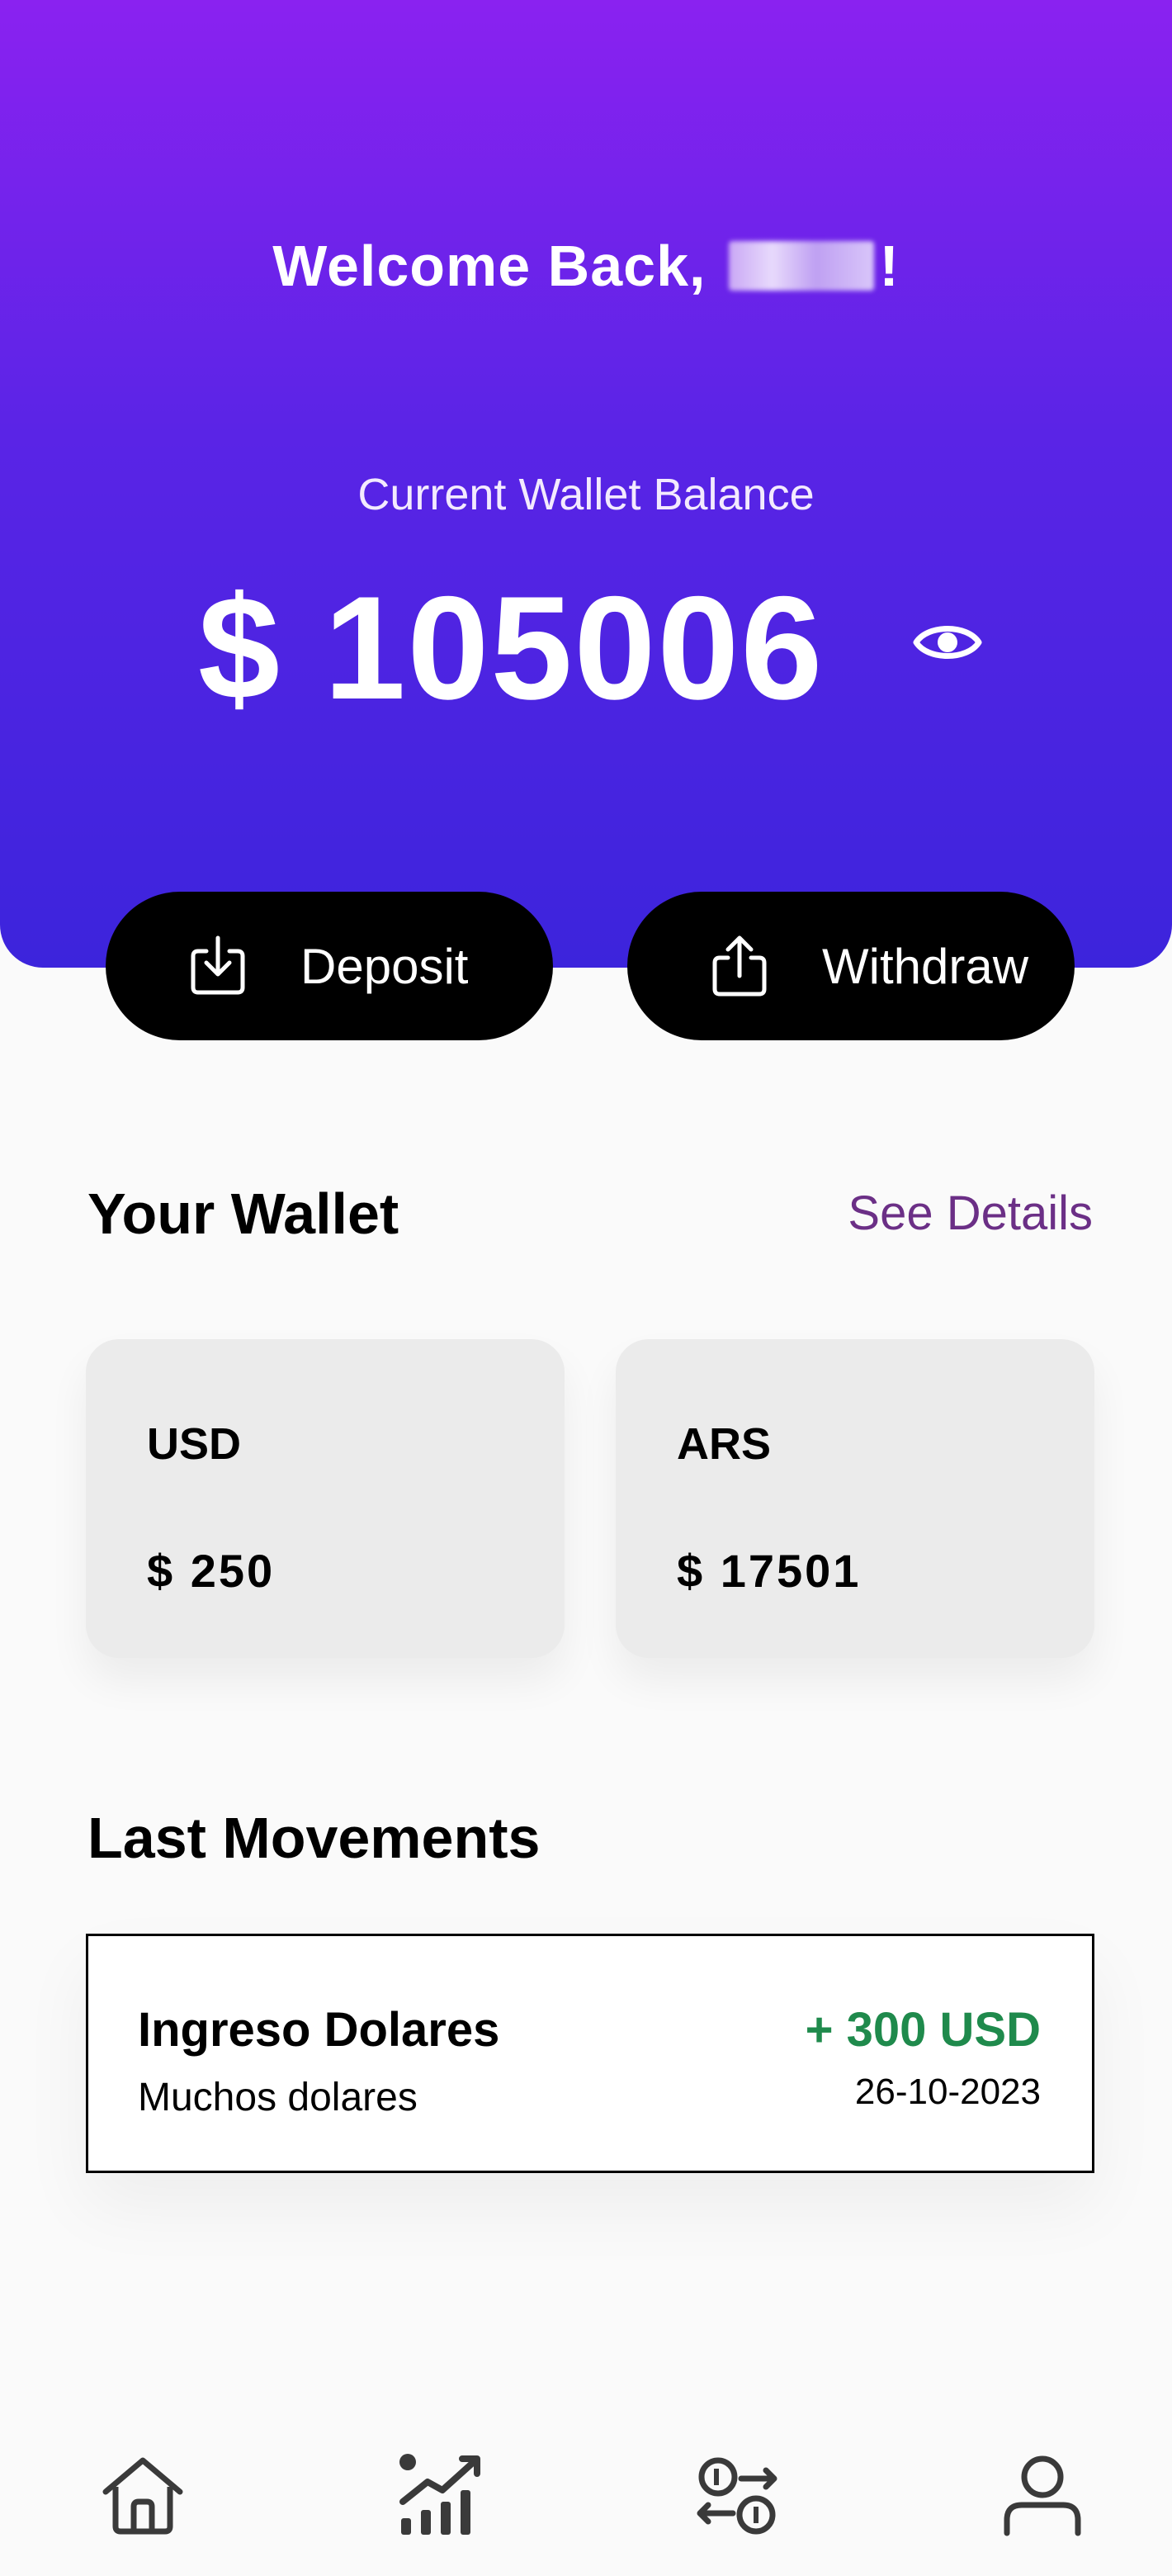  I want to click on movements-section-title: Last Movements, so click(314, 1838).